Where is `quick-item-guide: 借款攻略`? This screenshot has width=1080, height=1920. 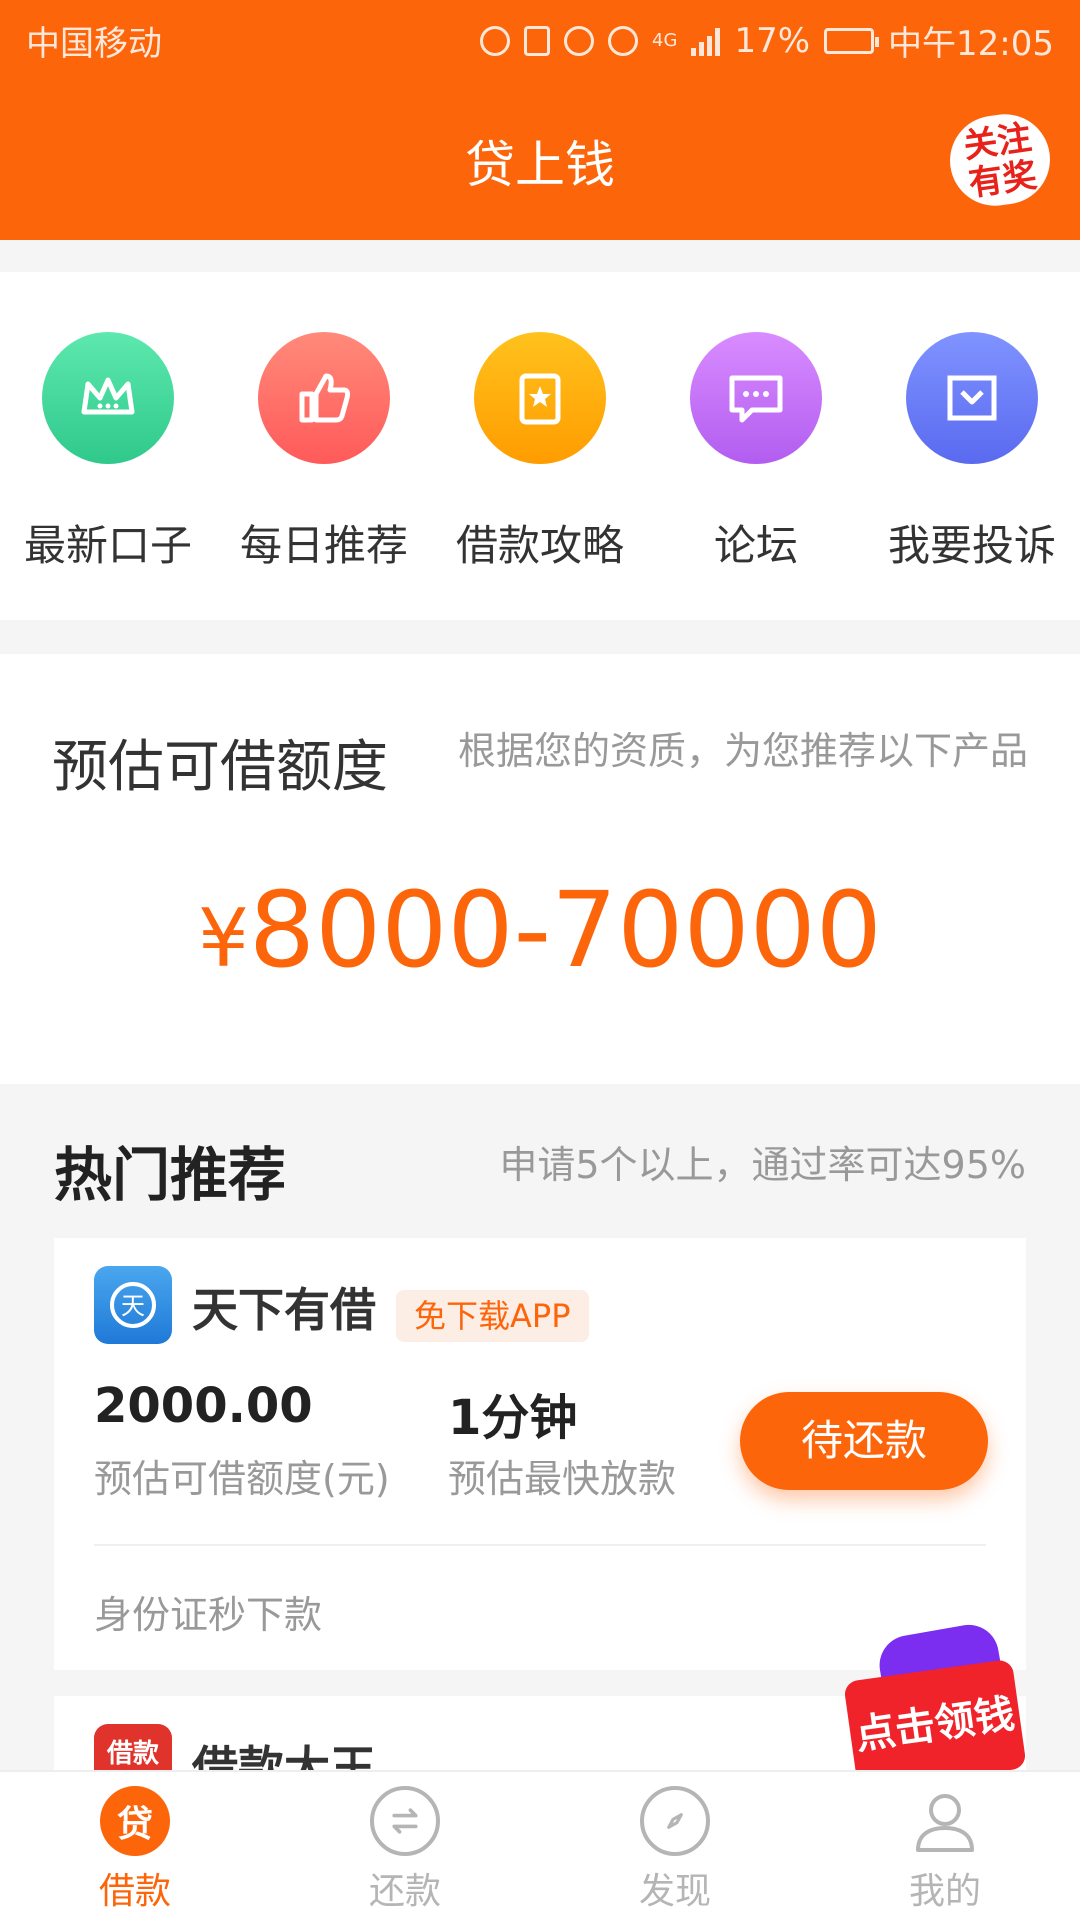
quick-item-guide: 借款攻略 is located at coordinates (540, 452).